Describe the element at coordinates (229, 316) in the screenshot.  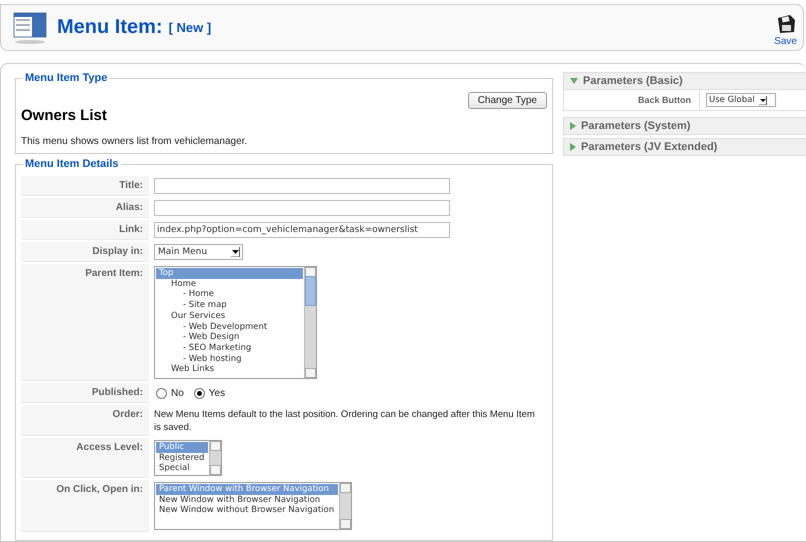
I see `list-option: Our Services` at that location.